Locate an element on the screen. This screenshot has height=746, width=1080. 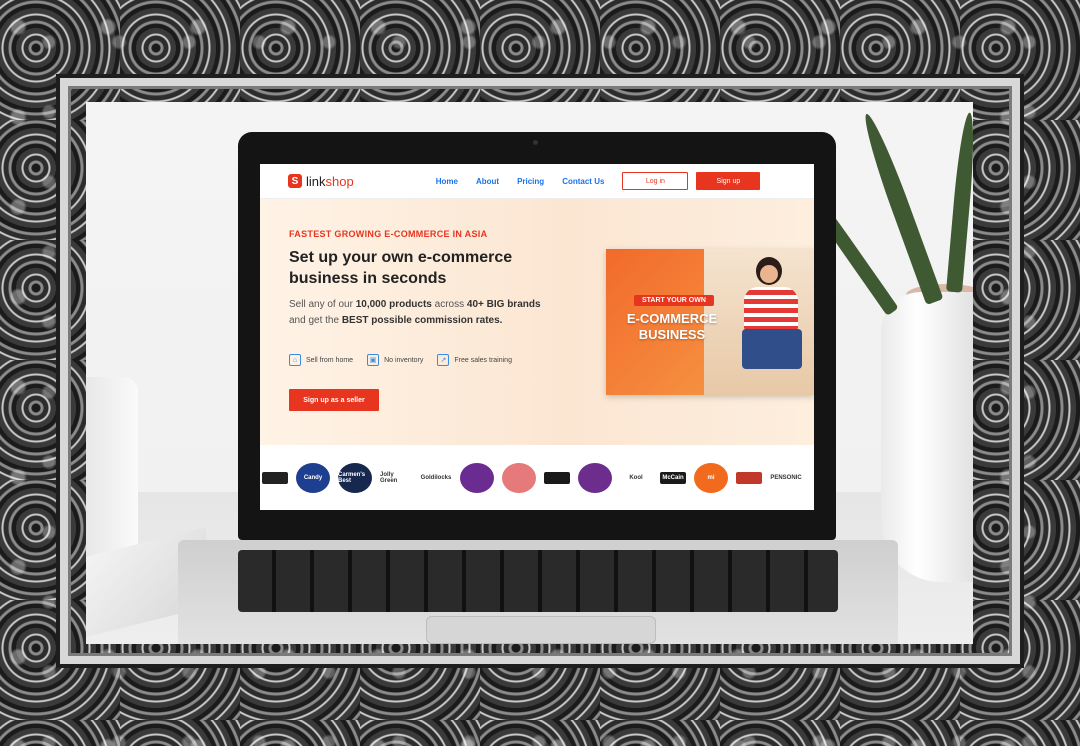
promo-jeans is located at coordinates (772, 349).